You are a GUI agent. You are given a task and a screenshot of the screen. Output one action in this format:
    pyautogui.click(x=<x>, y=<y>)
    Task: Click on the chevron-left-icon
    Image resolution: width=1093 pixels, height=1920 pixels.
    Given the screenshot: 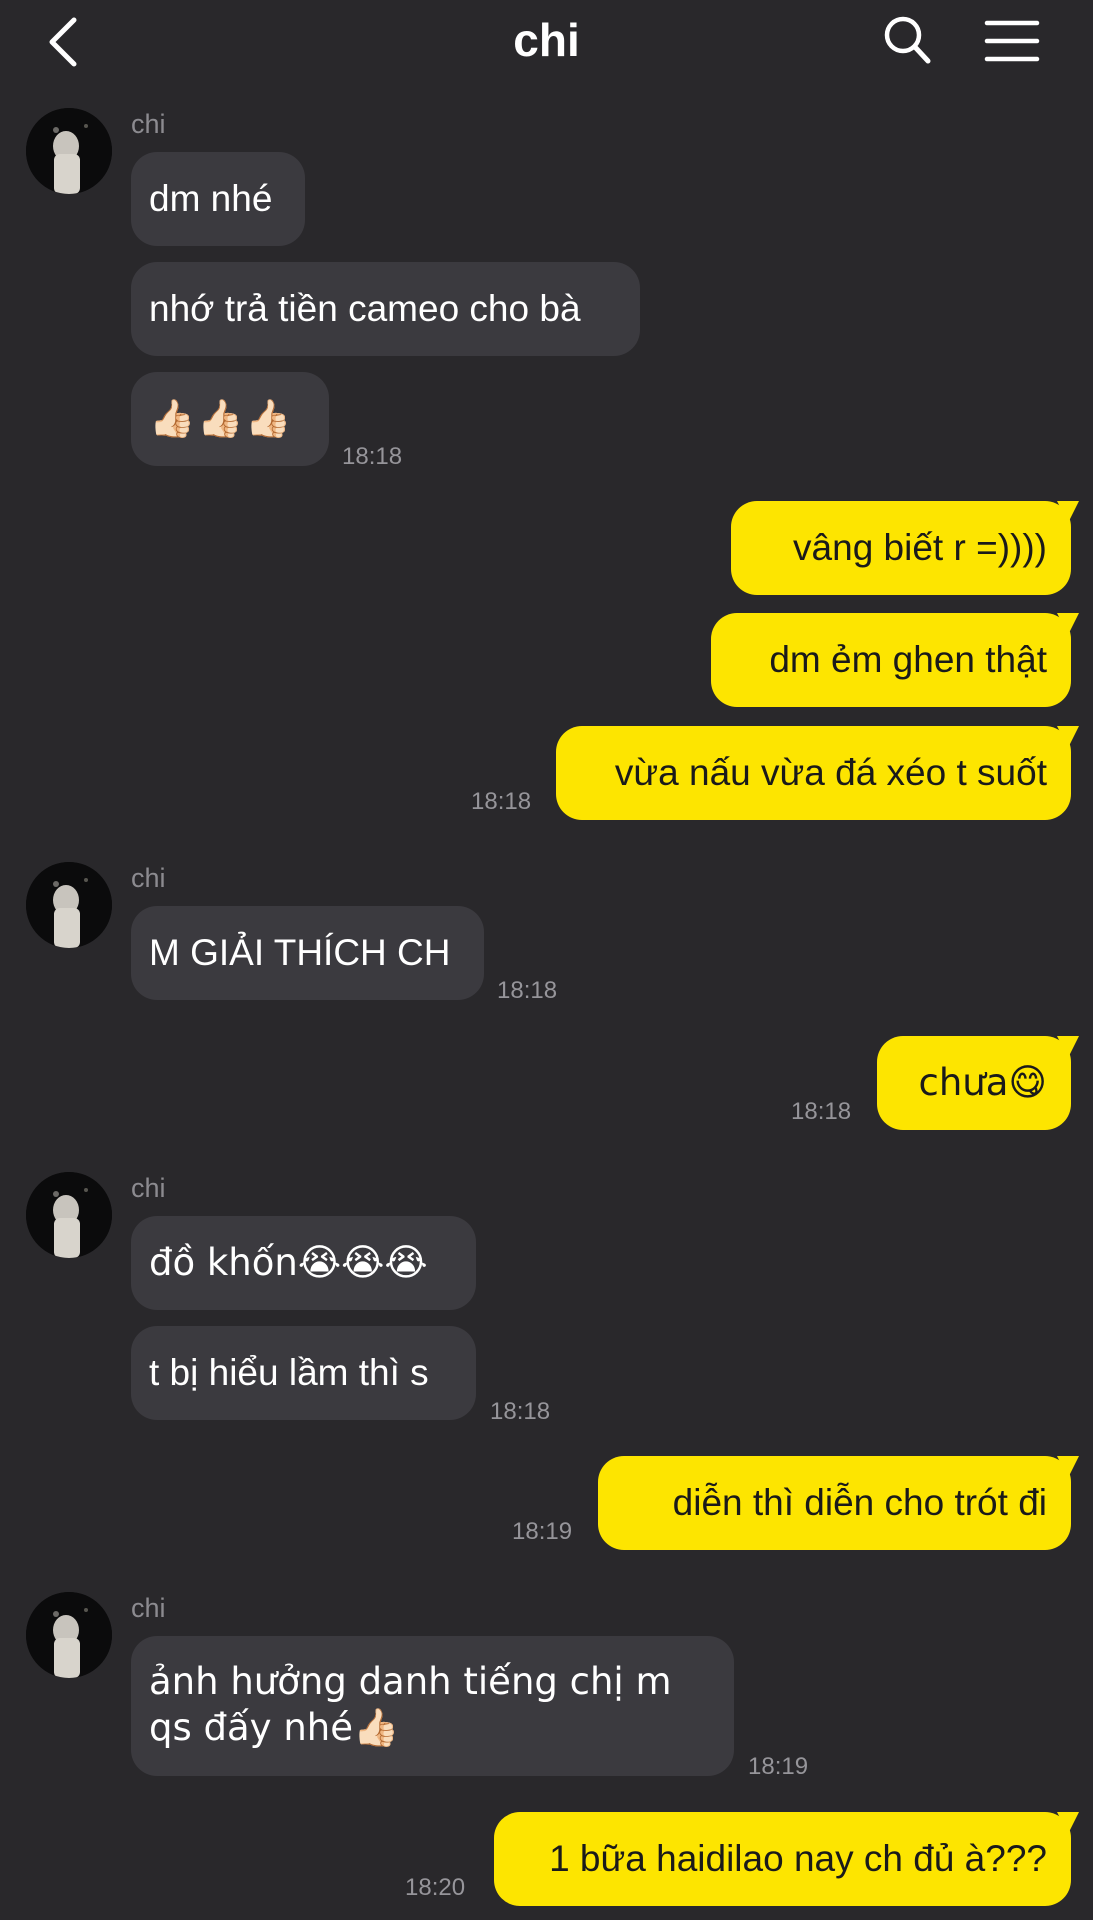 What is the action you would take?
    pyautogui.click(x=63, y=42)
    